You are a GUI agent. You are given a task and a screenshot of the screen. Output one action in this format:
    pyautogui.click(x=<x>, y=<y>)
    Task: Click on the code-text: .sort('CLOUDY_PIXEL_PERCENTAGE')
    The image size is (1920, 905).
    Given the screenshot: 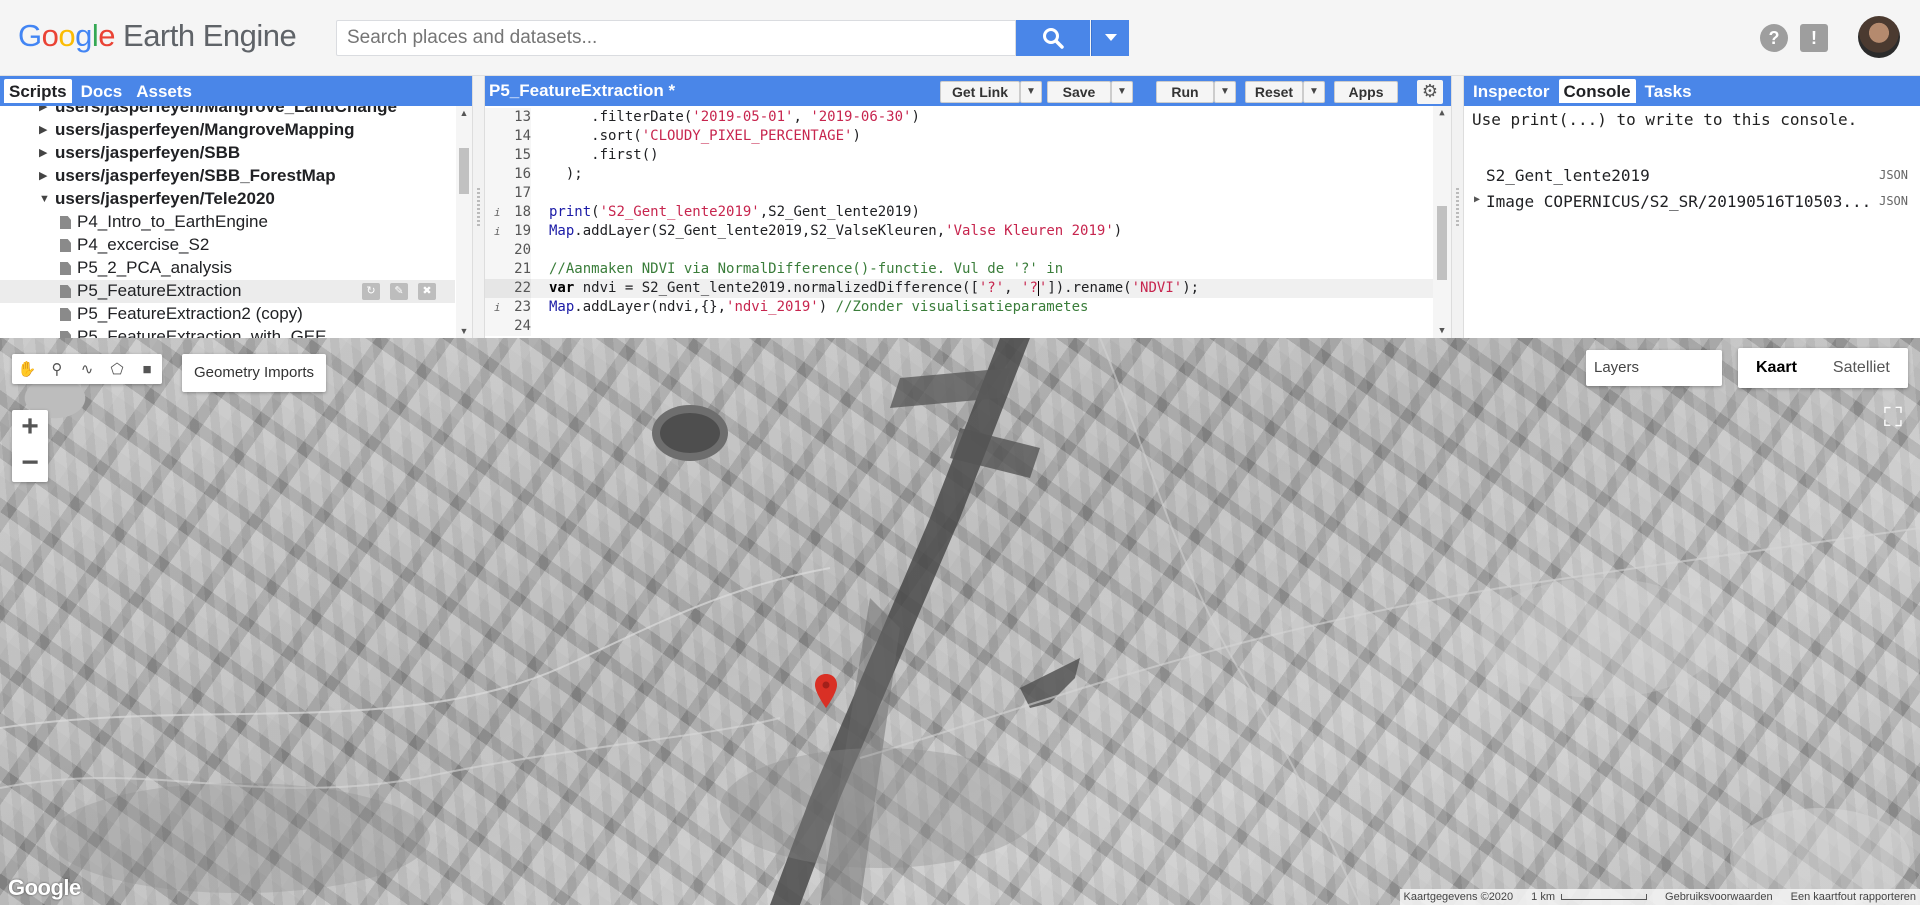 What is the action you would take?
    pyautogui.click(x=705, y=136)
    